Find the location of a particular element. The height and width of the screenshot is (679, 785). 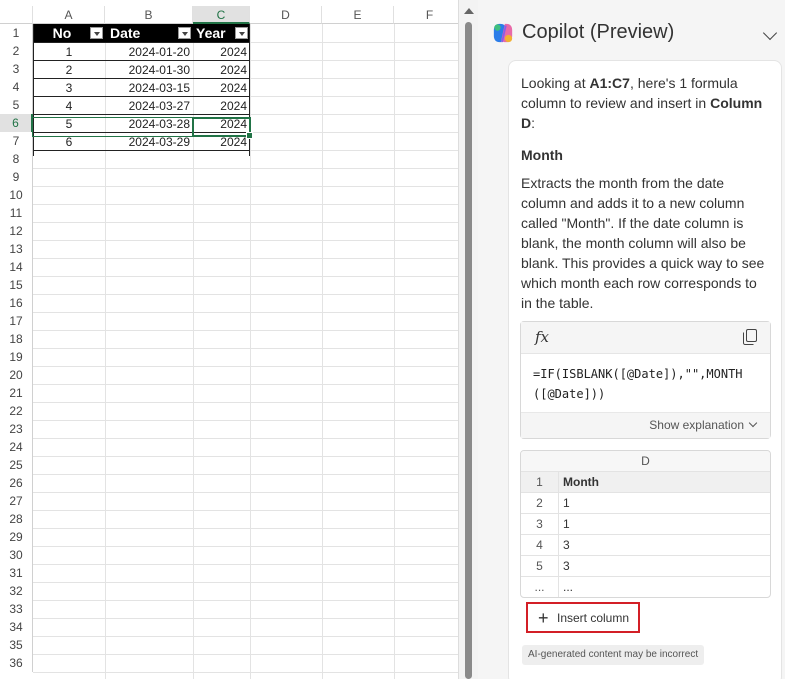

row-header: 20 is located at coordinates (16, 375).